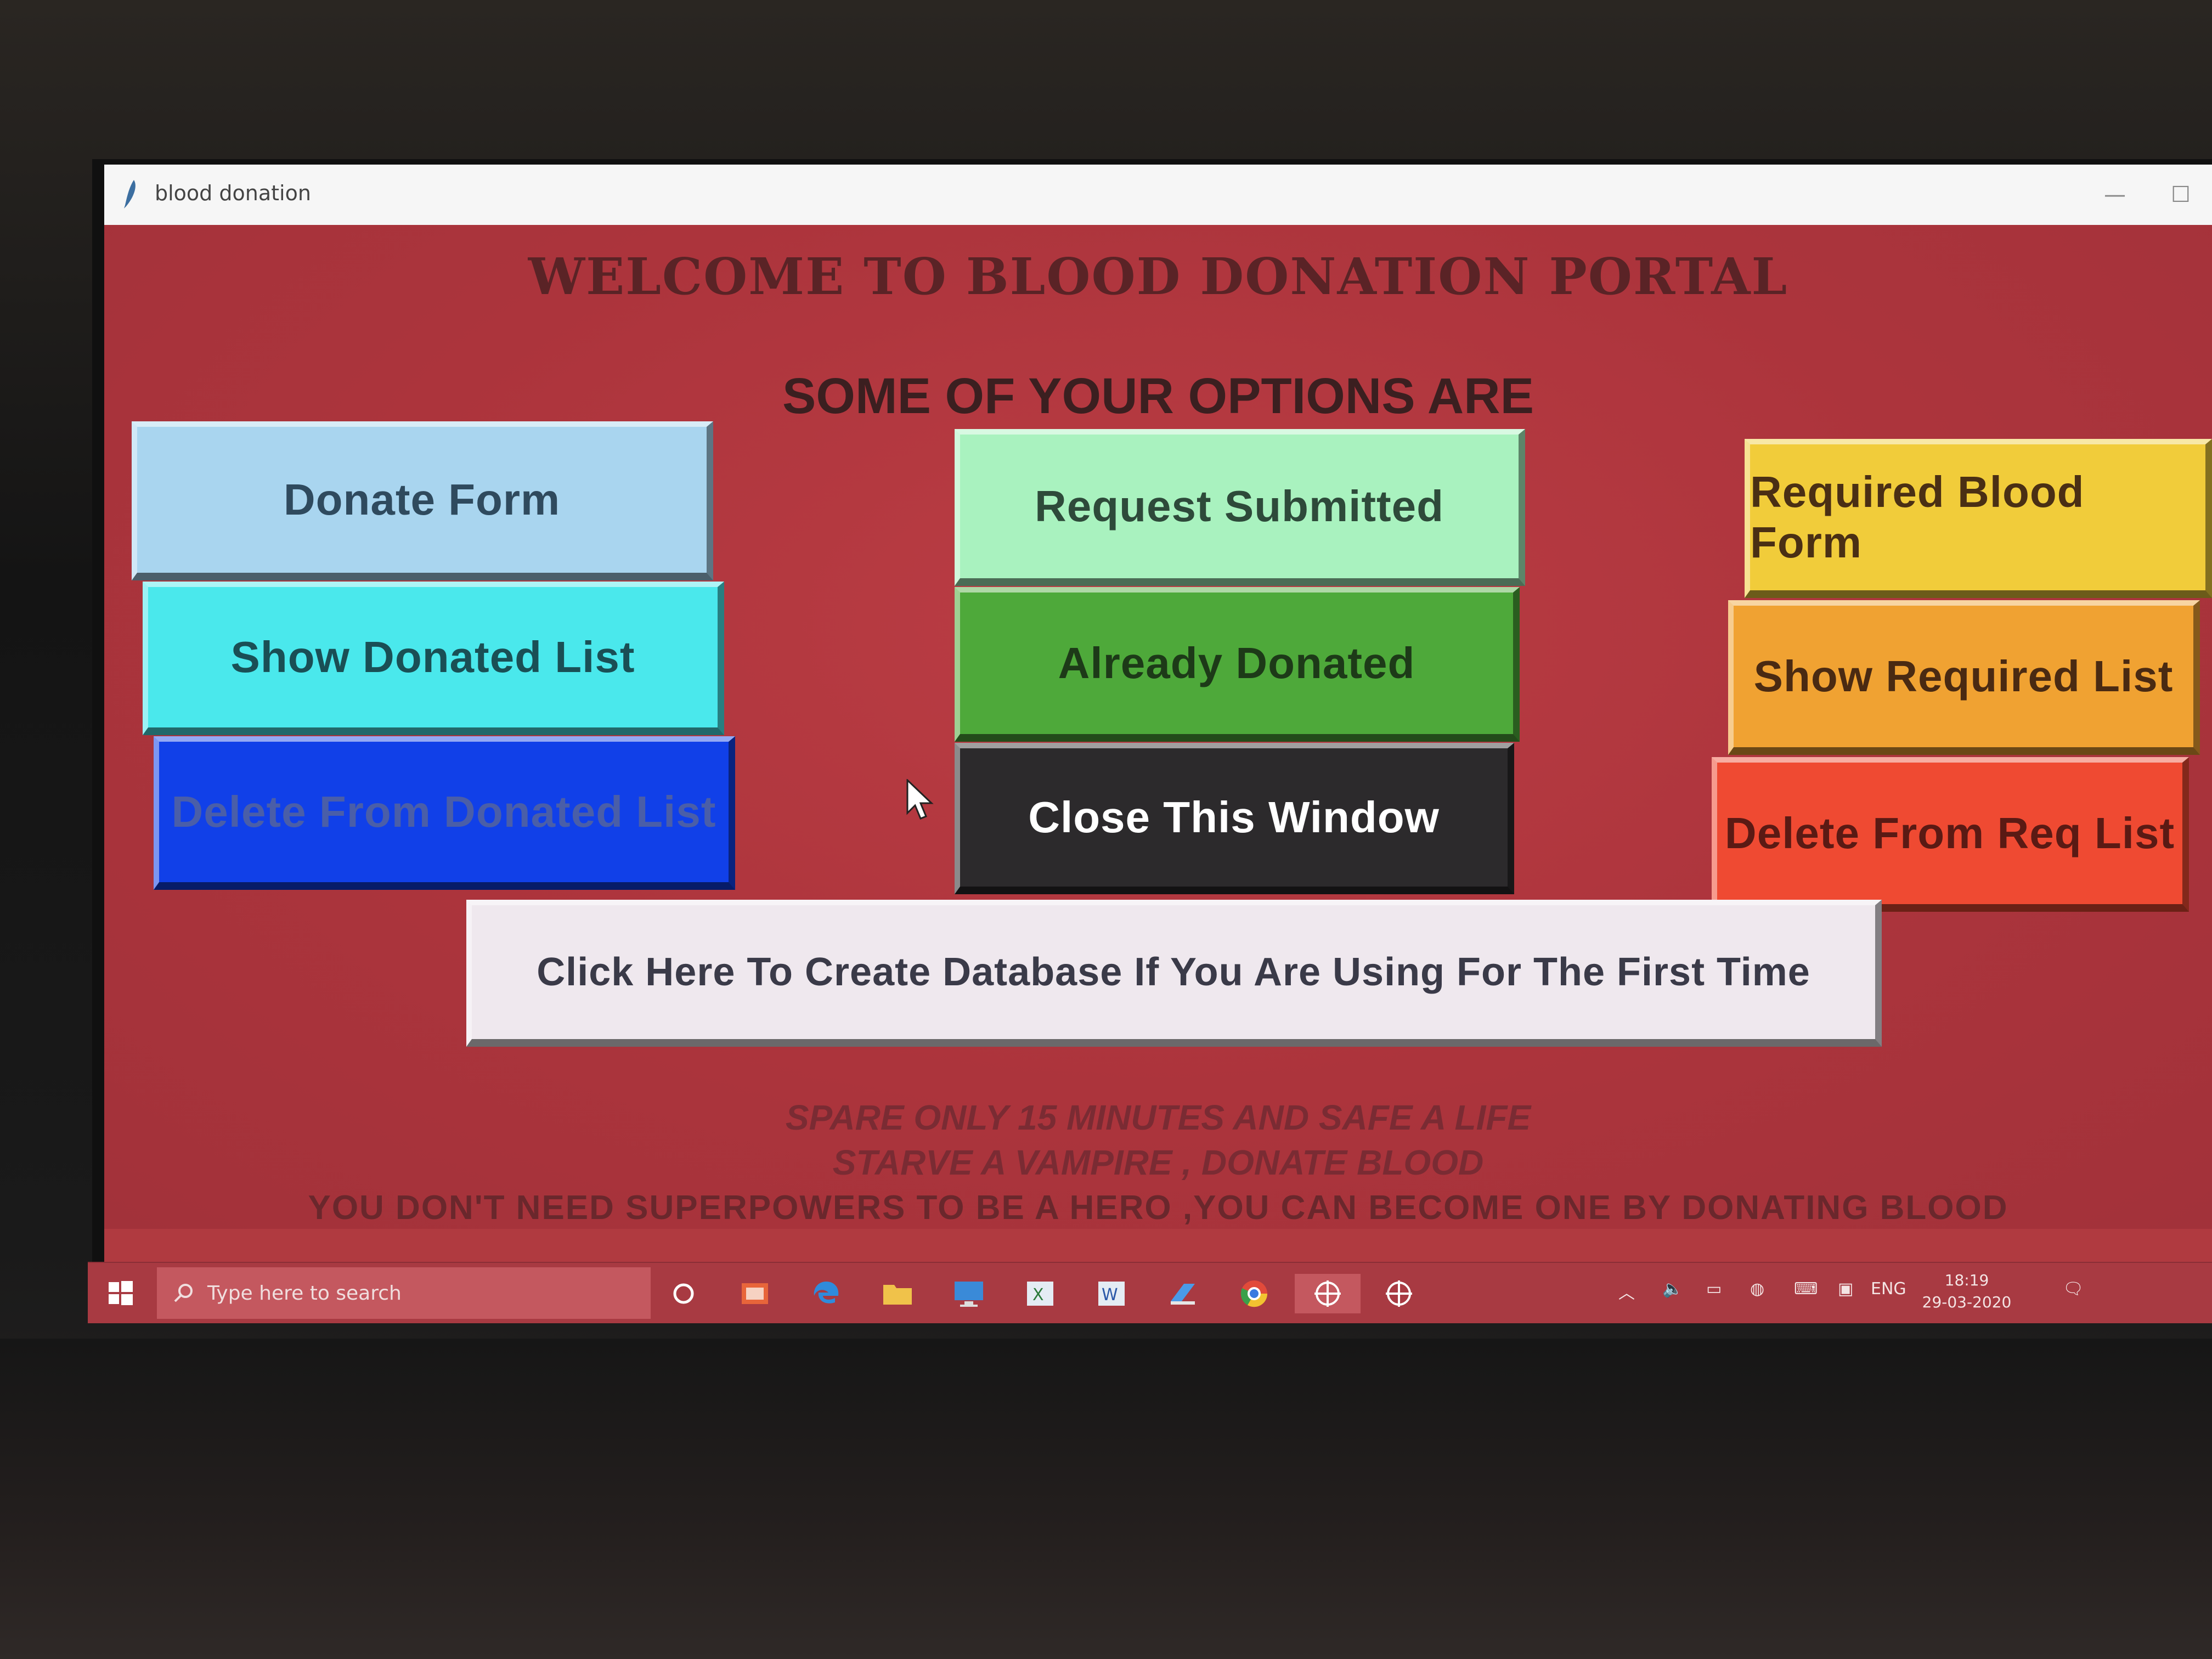 This screenshot has height=1659, width=2212. What do you see at coordinates (2073, 1289) in the screenshot?
I see `notification-icon: 🗨` at bounding box center [2073, 1289].